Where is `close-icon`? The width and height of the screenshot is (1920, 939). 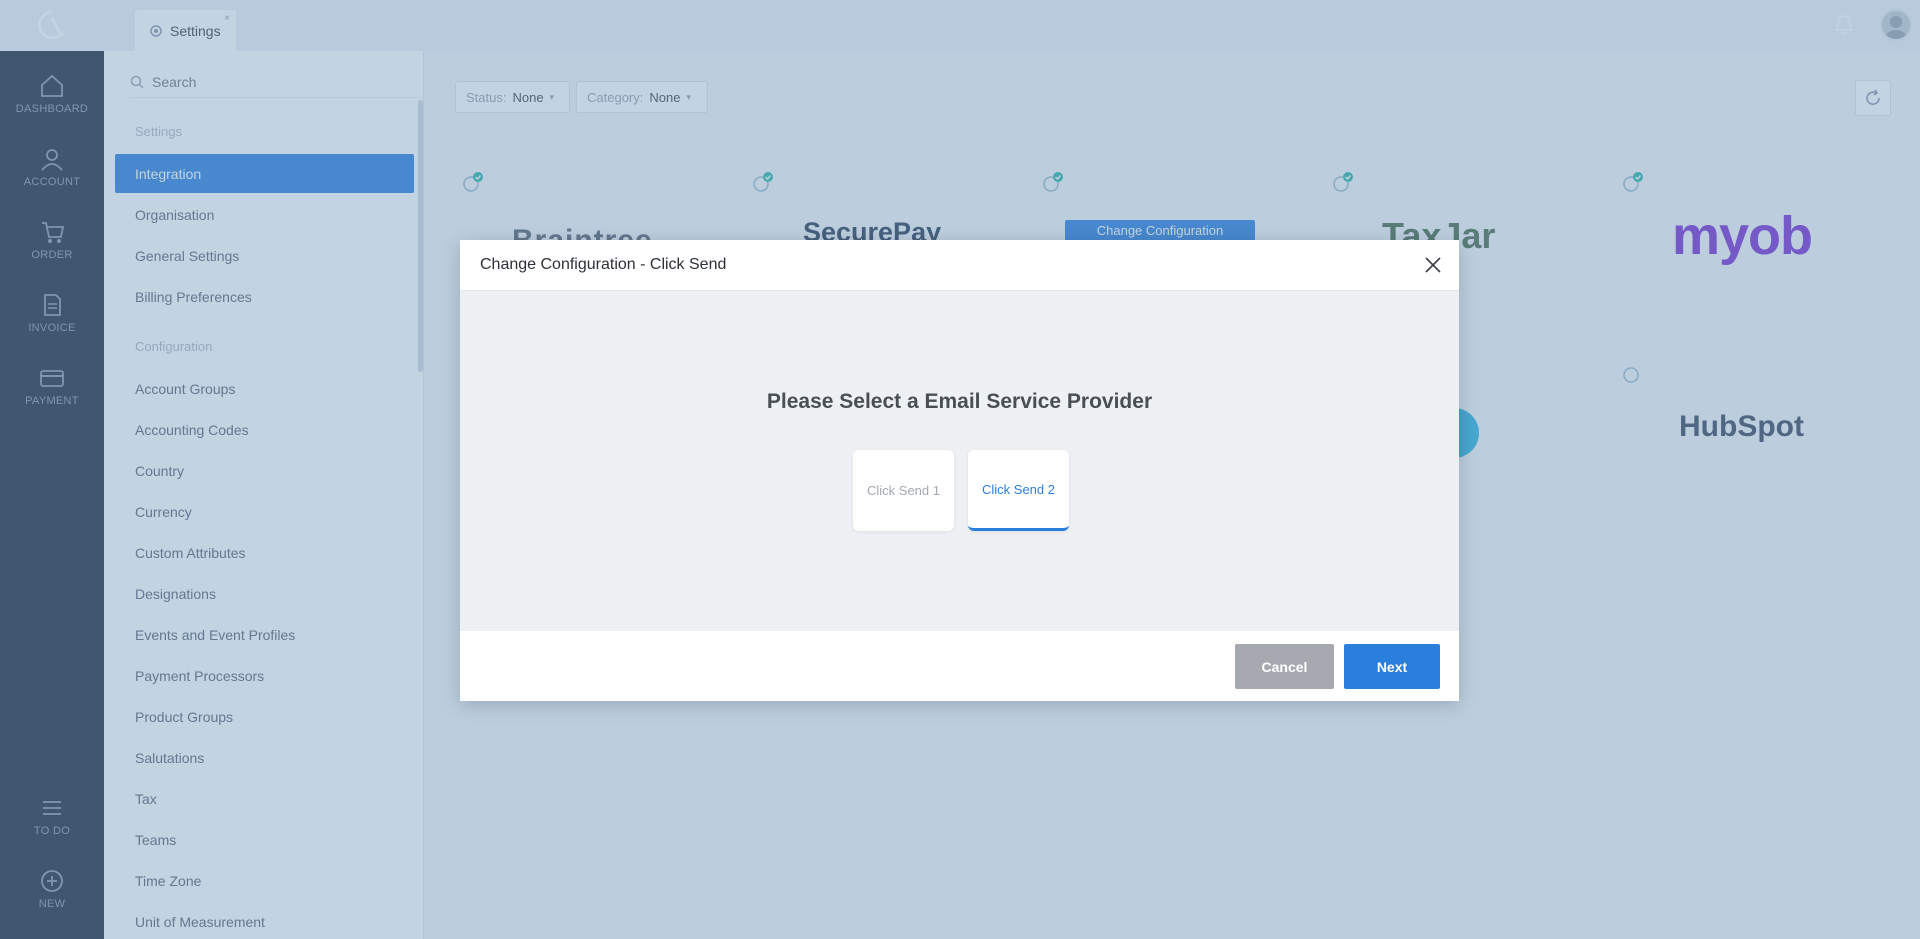 close-icon is located at coordinates (1433, 265).